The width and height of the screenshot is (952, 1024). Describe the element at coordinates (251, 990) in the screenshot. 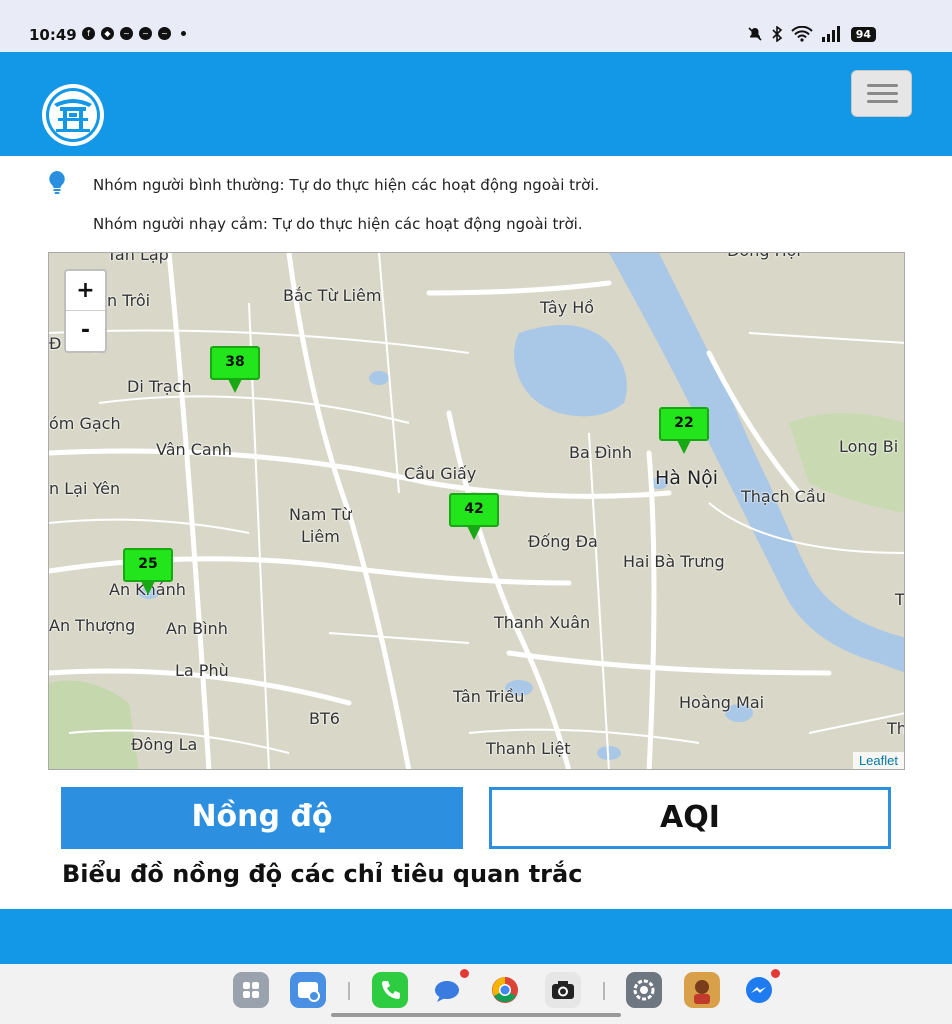

I see `app-drawer-icon` at that location.